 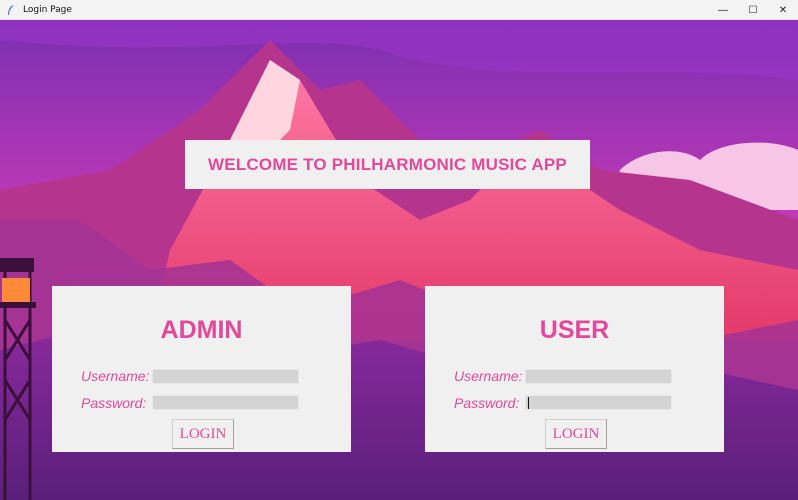 I want to click on admin-login-panel: ADMIN Username: Password: LOGIN, so click(x=201, y=369).